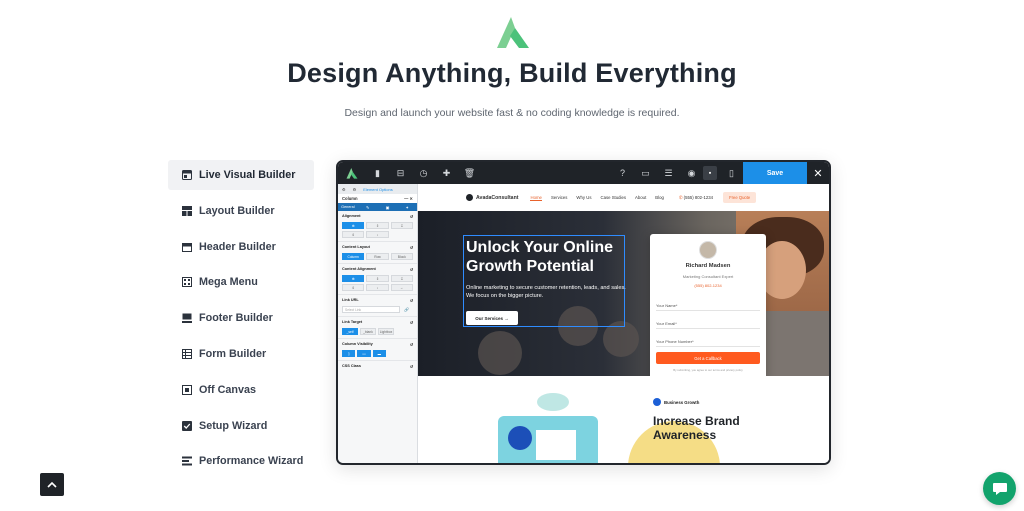 This screenshot has width=1024, height=511. What do you see at coordinates (708, 285) in the screenshot?
I see `consultant-phone: (555) 802-1234` at bounding box center [708, 285].